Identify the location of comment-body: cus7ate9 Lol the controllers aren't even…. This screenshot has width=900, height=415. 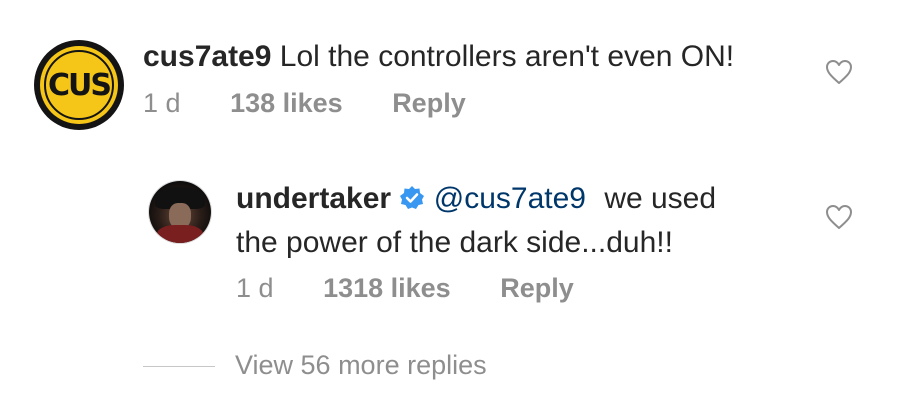
(438, 57).